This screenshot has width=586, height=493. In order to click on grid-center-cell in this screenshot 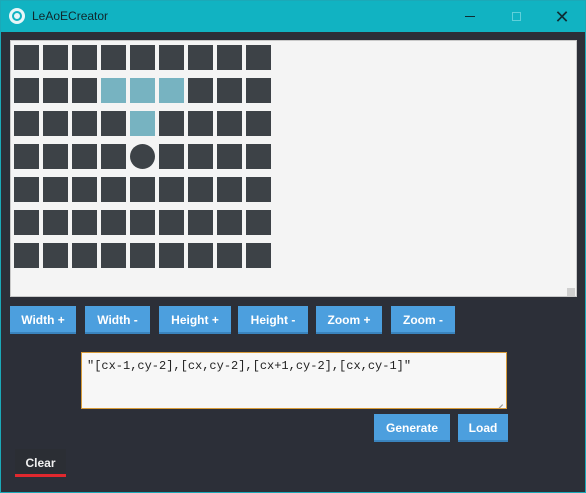, I will do `click(142, 156)`.